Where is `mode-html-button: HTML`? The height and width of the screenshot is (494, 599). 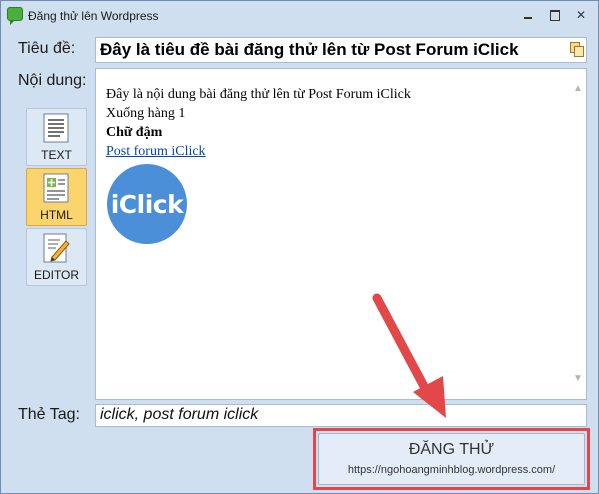 mode-html-button: HTML is located at coordinates (56, 197).